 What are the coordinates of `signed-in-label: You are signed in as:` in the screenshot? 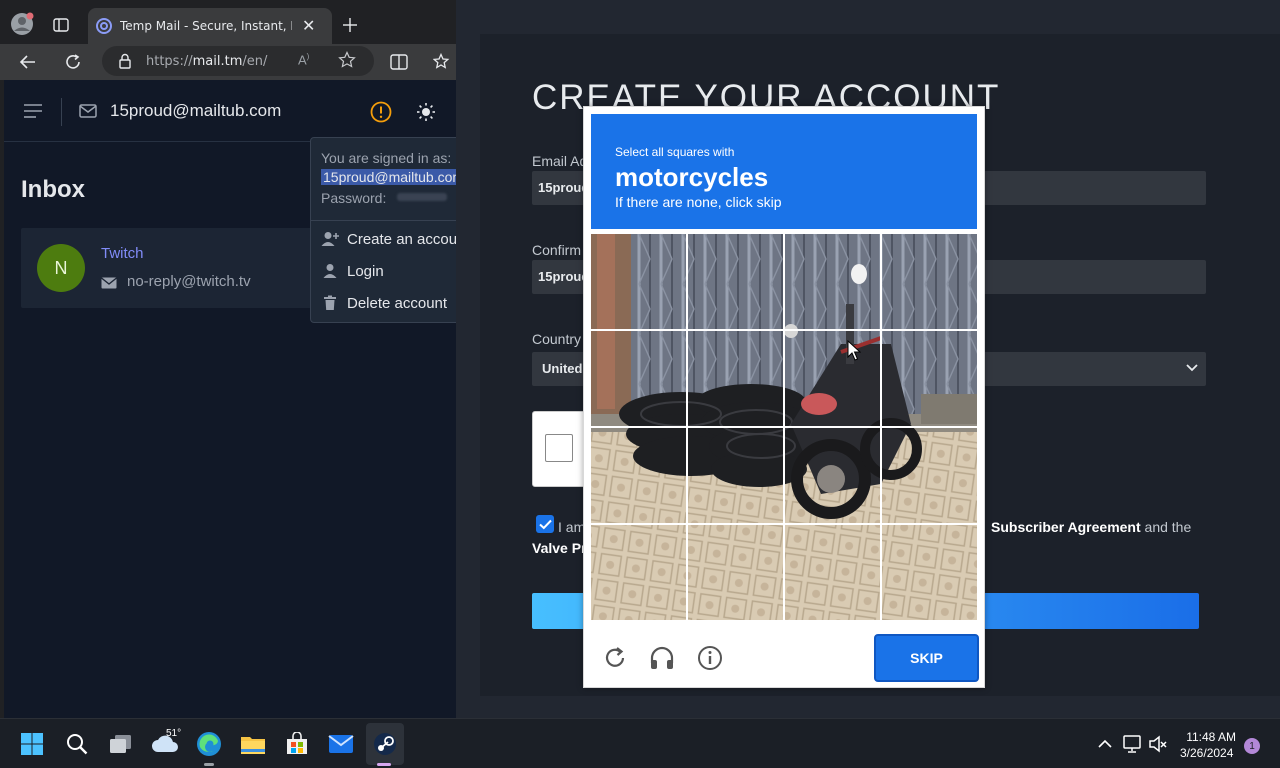 It's located at (386, 158).